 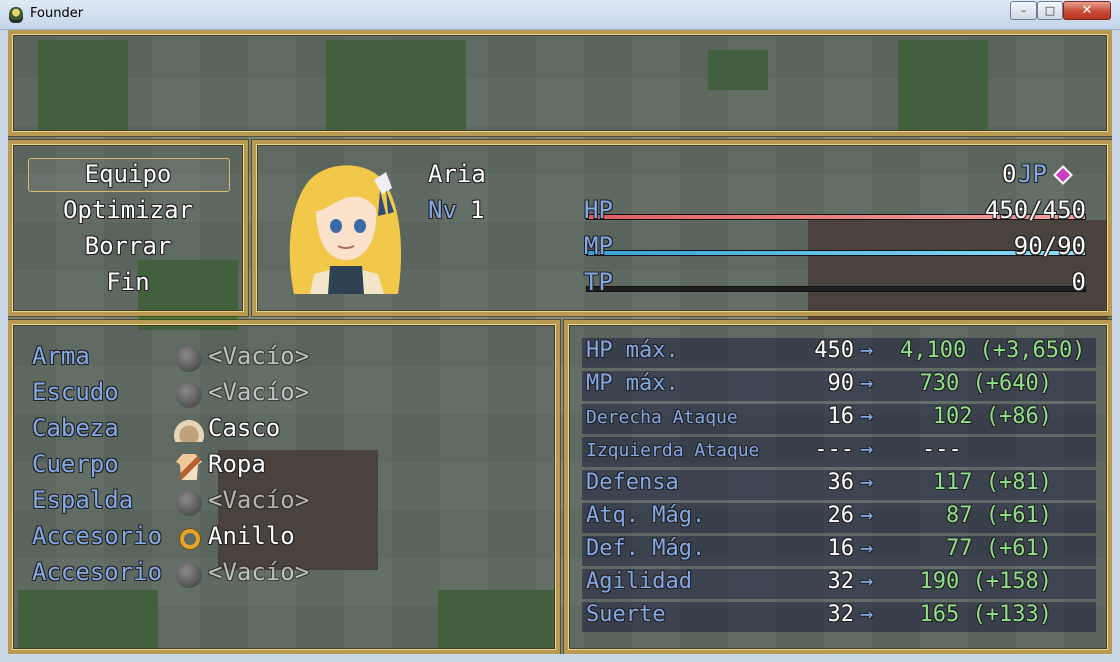 I want to click on actor-name: Aria, so click(x=457, y=174).